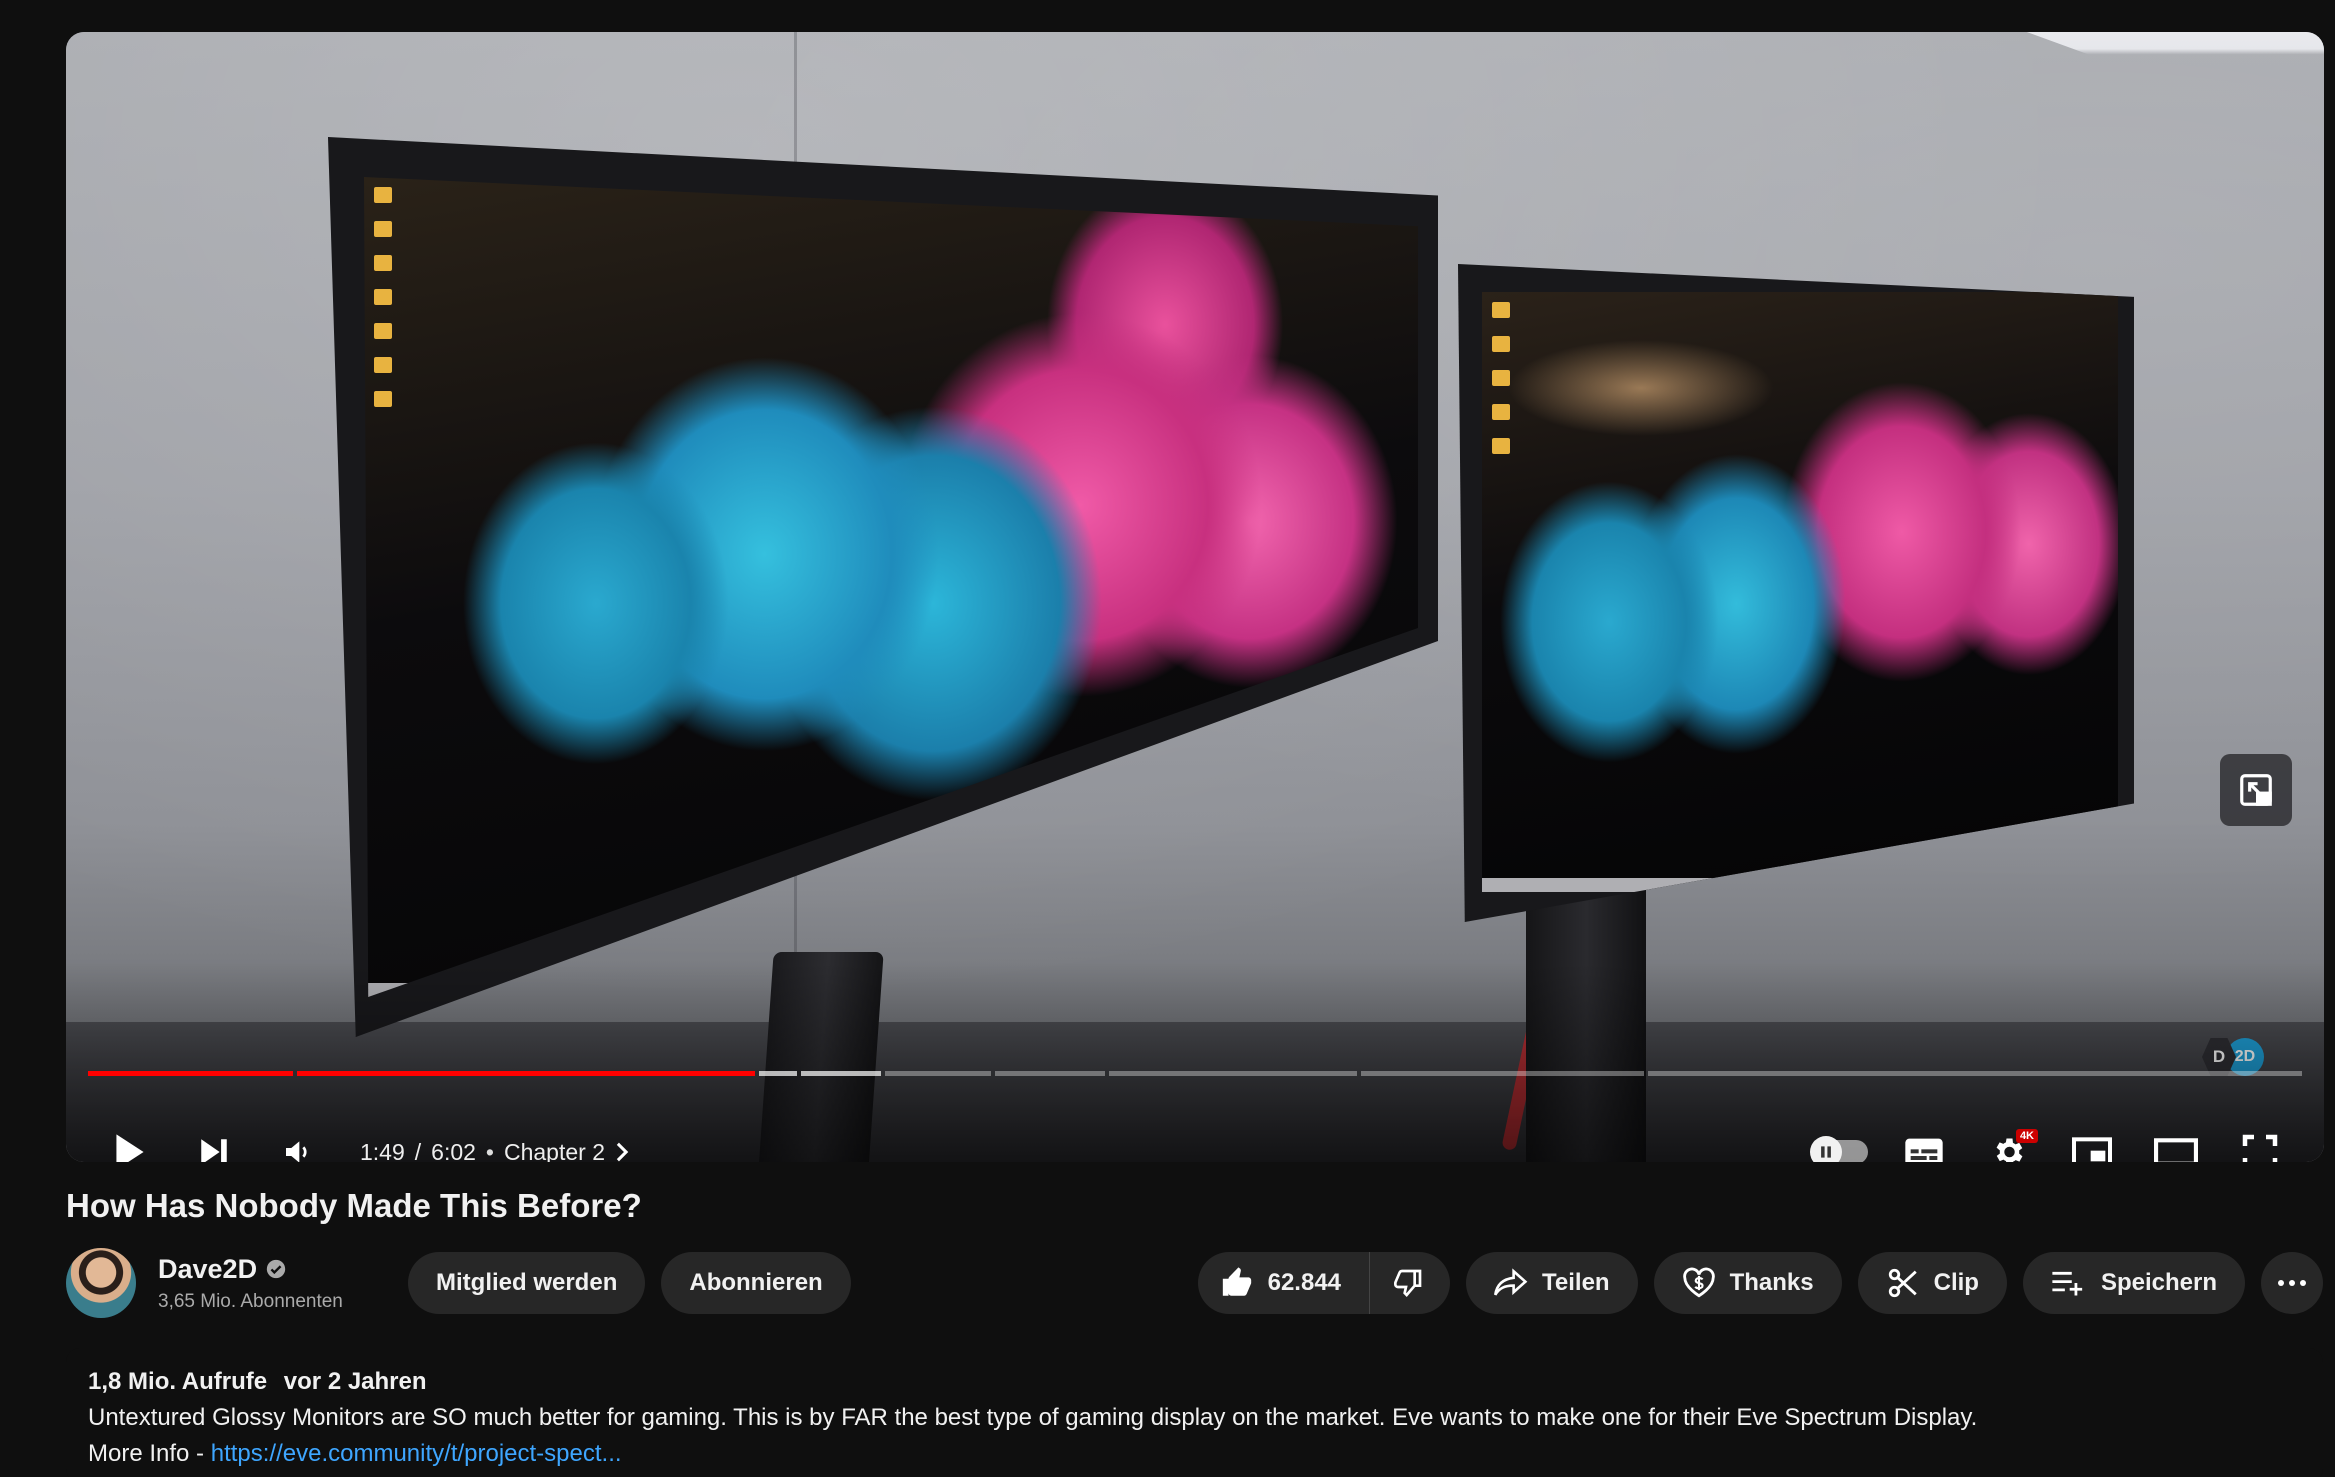 This screenshot has width=2335, height=1477. I want to click on thumbs-down-icon, so click(1408, 1283).